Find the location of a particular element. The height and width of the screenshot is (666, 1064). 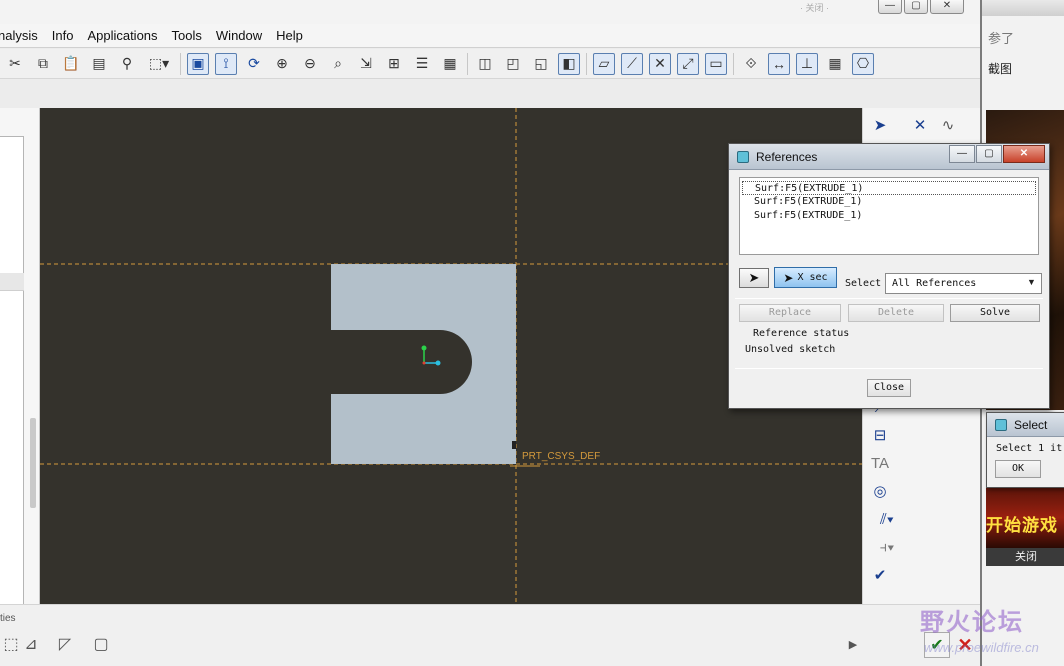

close-button: ✕ is located at coordinates (947, 7).